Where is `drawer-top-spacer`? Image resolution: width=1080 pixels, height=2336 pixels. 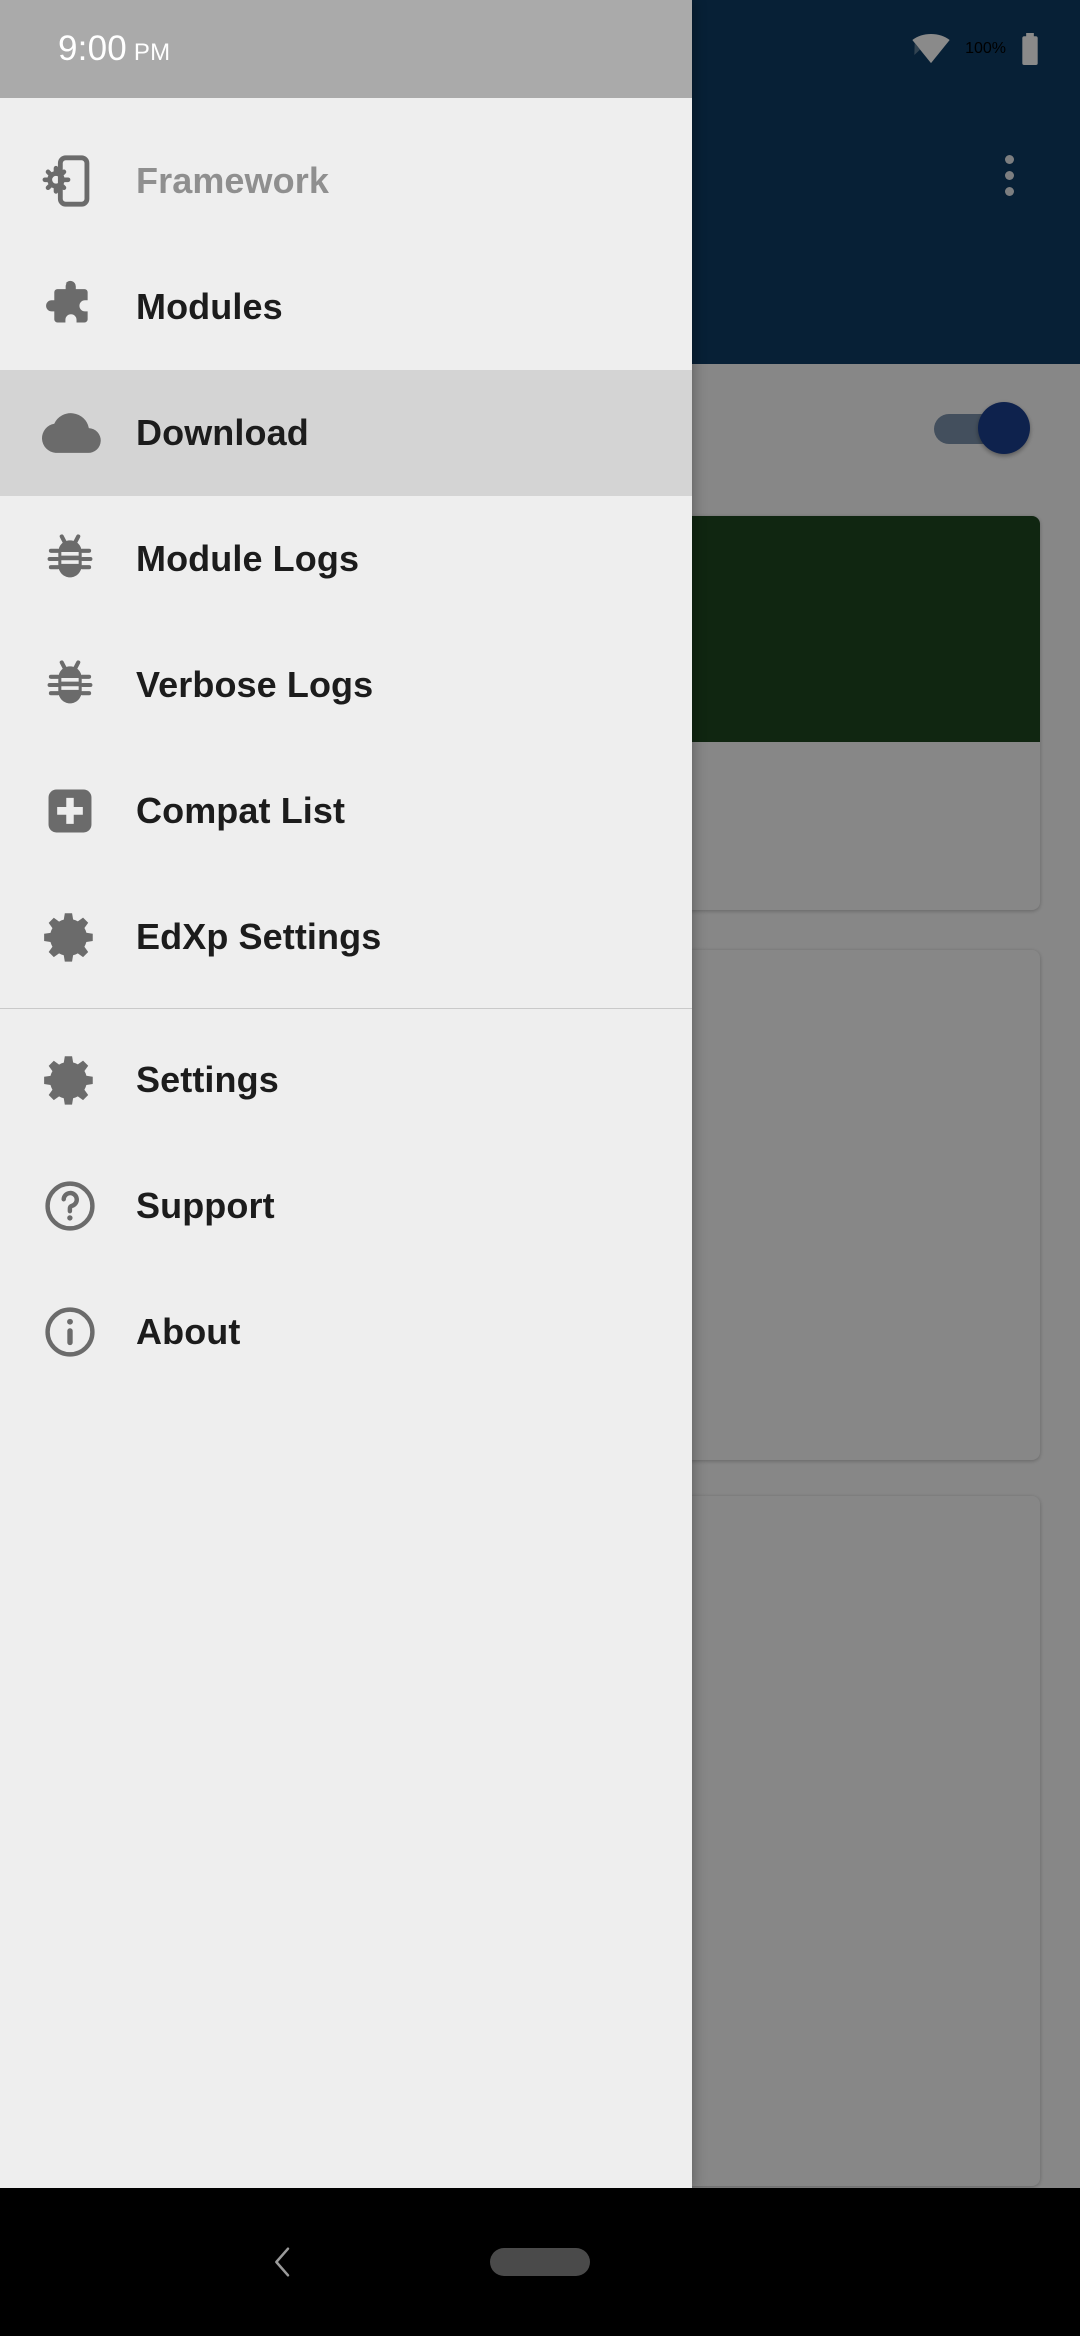
drawer-top-spacer is located at coordinates (346, 108).